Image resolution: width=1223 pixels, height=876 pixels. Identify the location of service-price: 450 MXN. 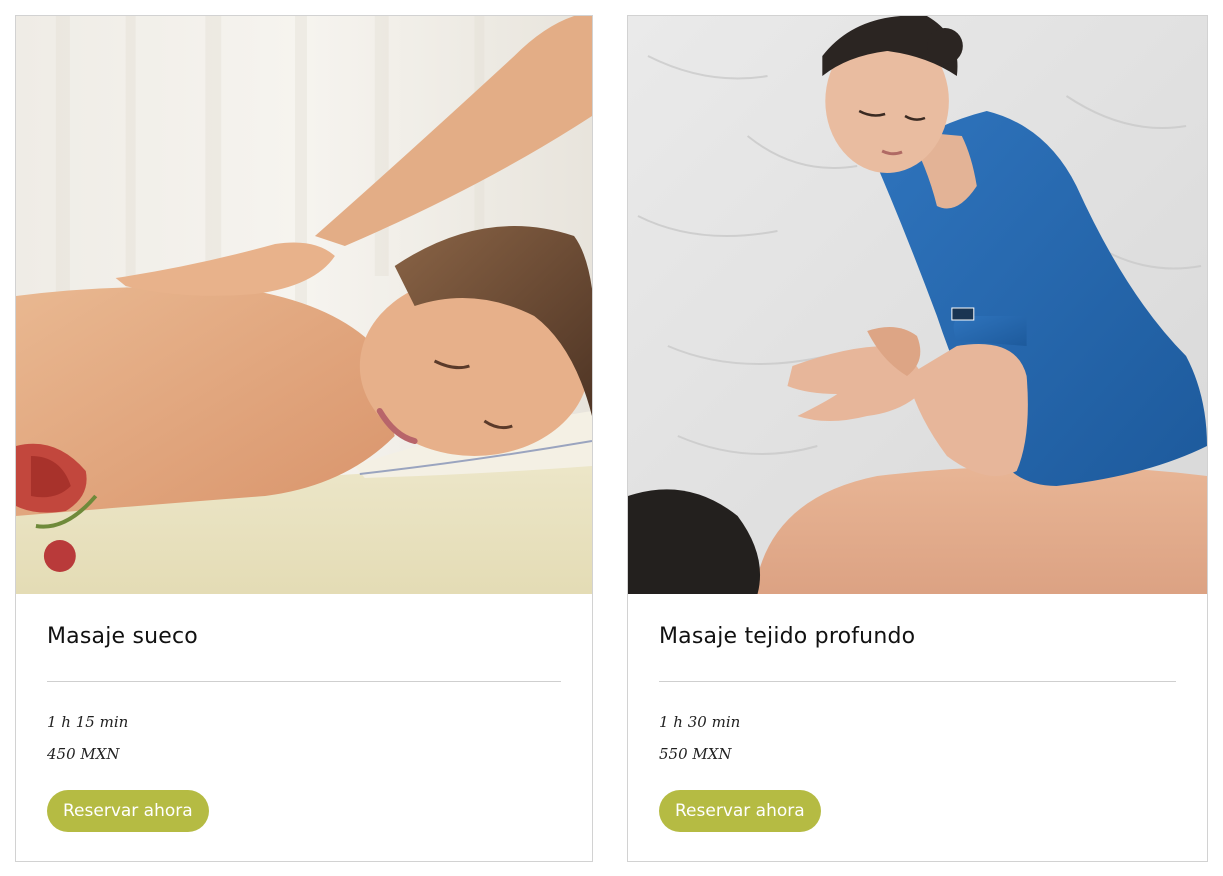
(83, 754).